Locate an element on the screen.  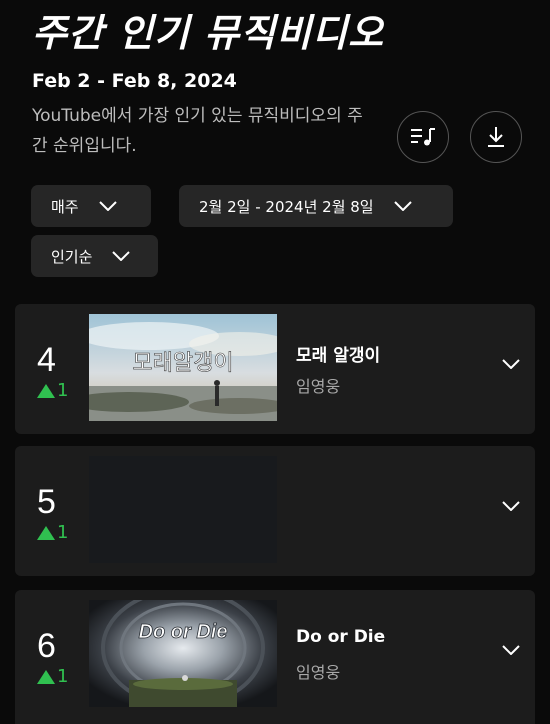
download-button is located at coordinates (496, 137).